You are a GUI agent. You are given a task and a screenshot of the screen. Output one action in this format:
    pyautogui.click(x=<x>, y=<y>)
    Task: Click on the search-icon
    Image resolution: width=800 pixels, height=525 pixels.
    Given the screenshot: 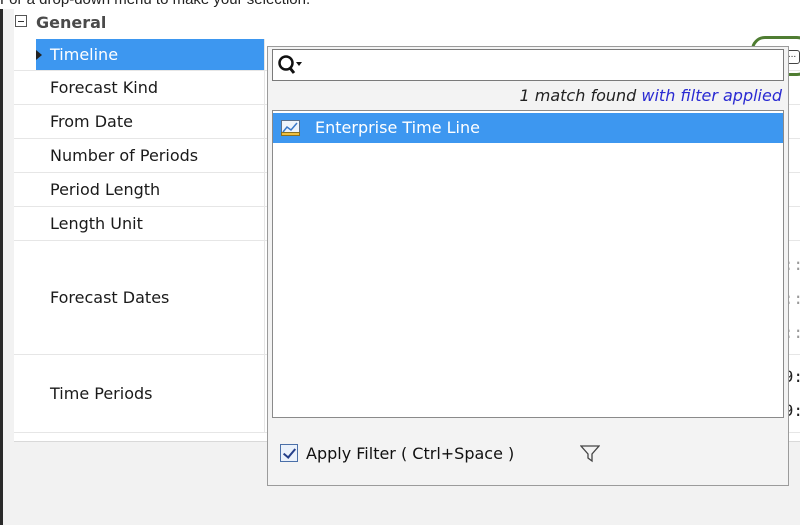 What is the action you would take?
    pyautogui.click(x=290, y=64)
    